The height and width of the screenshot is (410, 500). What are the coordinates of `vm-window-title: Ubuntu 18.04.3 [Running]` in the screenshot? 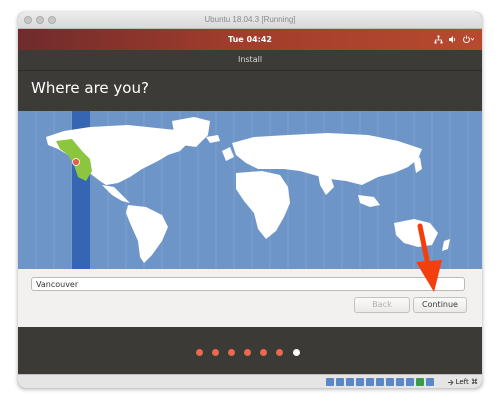 It's located at (250, 19).